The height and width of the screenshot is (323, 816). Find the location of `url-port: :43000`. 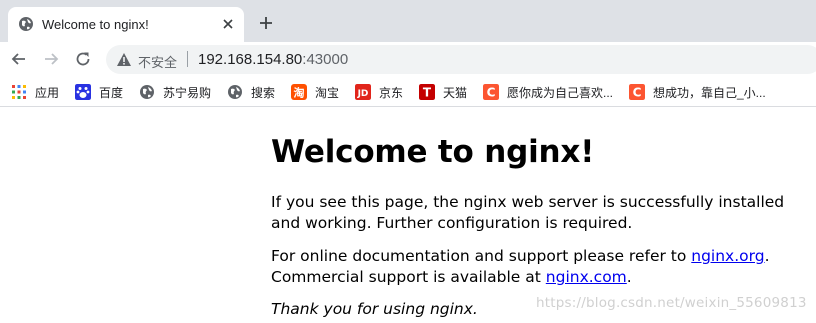

url-port: :43000 is located at coordinates (325, 59).